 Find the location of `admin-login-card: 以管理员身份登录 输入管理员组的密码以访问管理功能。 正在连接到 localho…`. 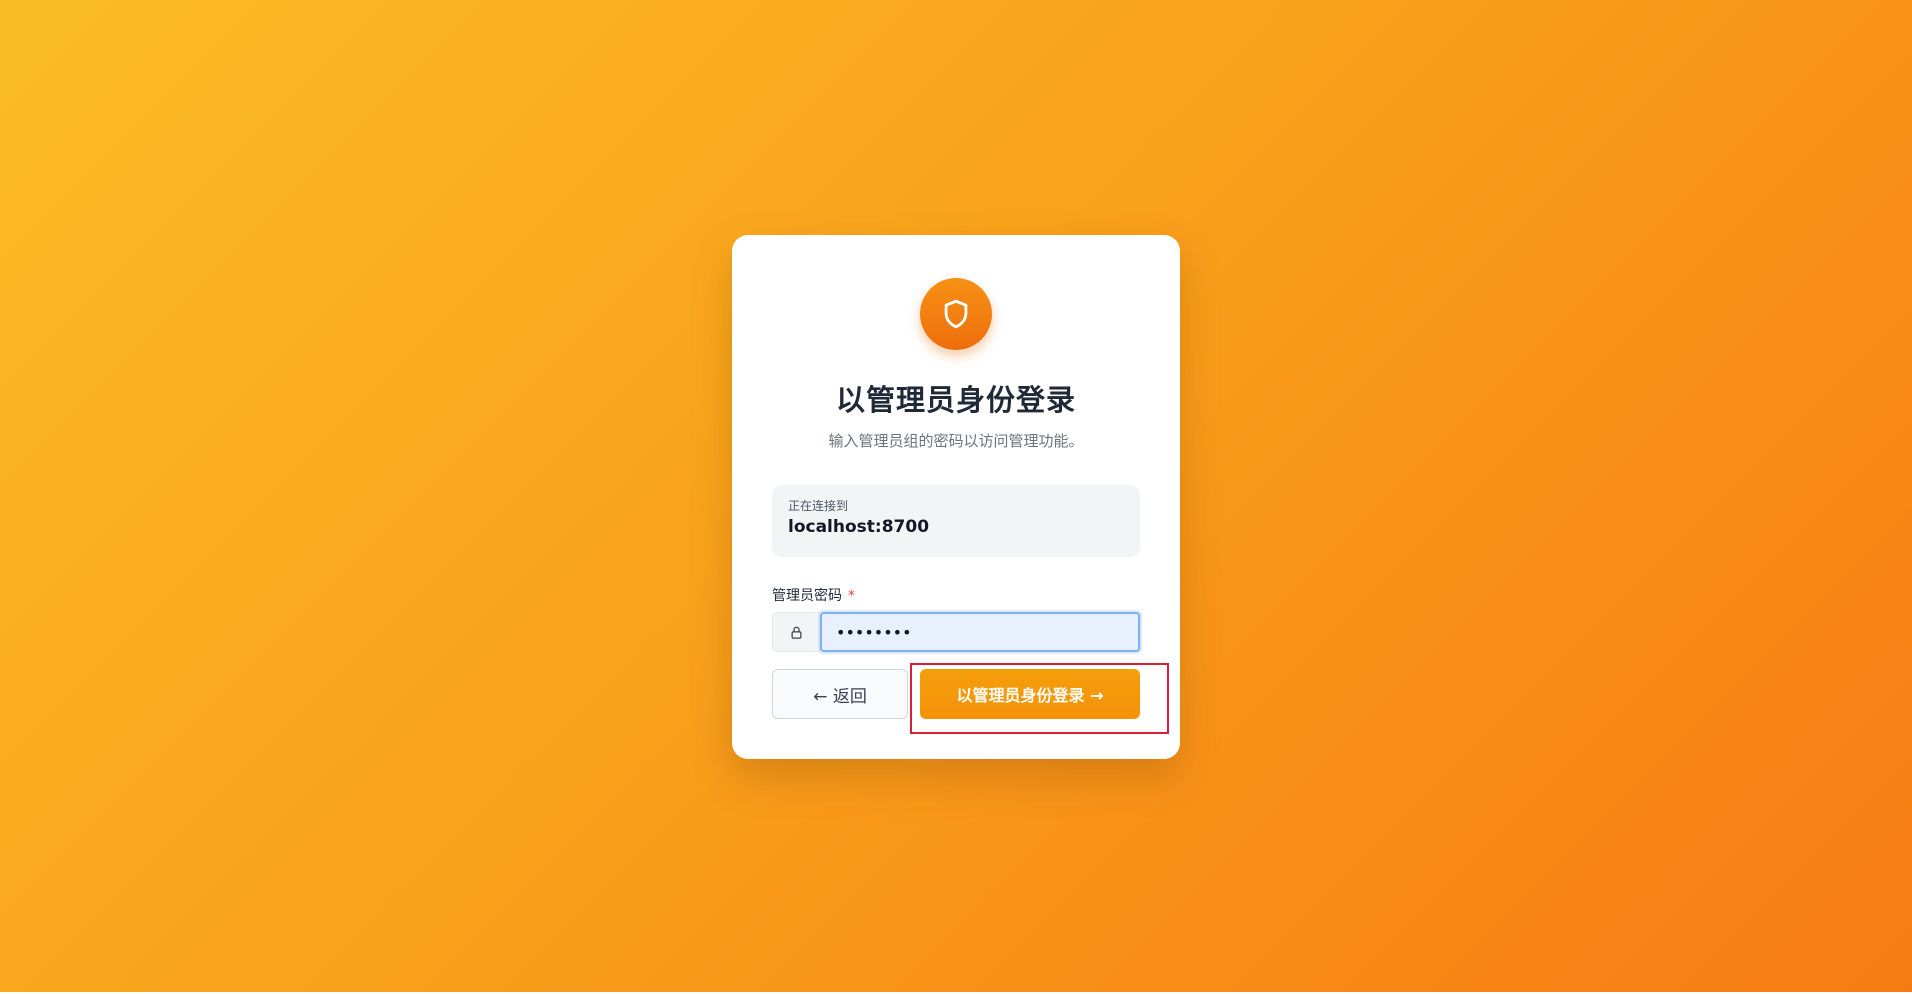

admin-login-card: 以管理员身份登录 输入管理员组的密码以访问管理功能。 正在连接到 localho… is located at coordinates (956, 497).